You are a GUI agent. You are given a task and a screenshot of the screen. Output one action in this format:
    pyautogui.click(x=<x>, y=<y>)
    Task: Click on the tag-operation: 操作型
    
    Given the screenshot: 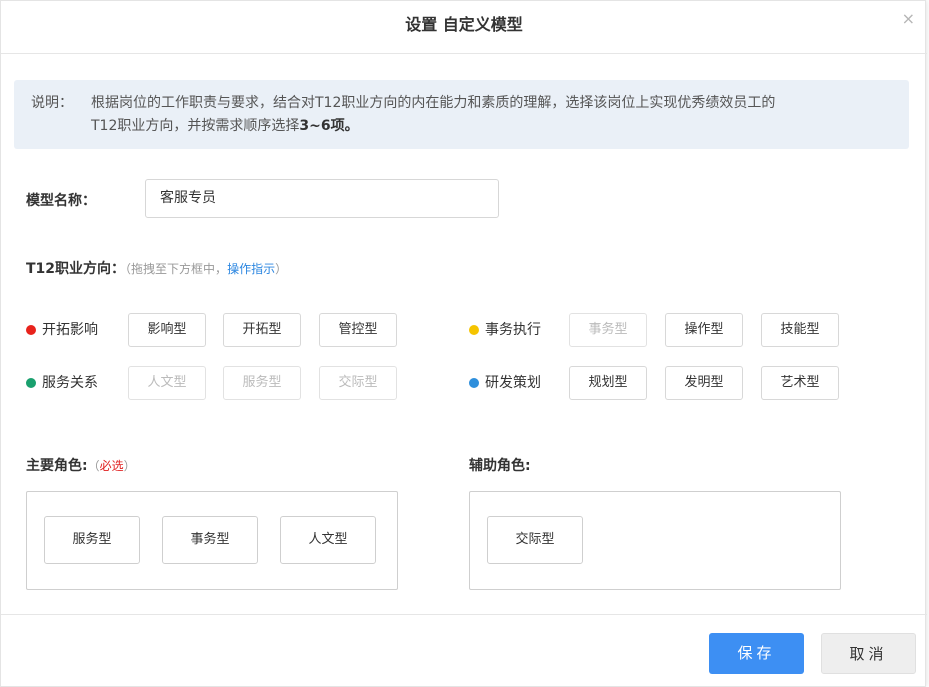 What is the action you would take?
    pyautogui.click(x=704, y=330)
    